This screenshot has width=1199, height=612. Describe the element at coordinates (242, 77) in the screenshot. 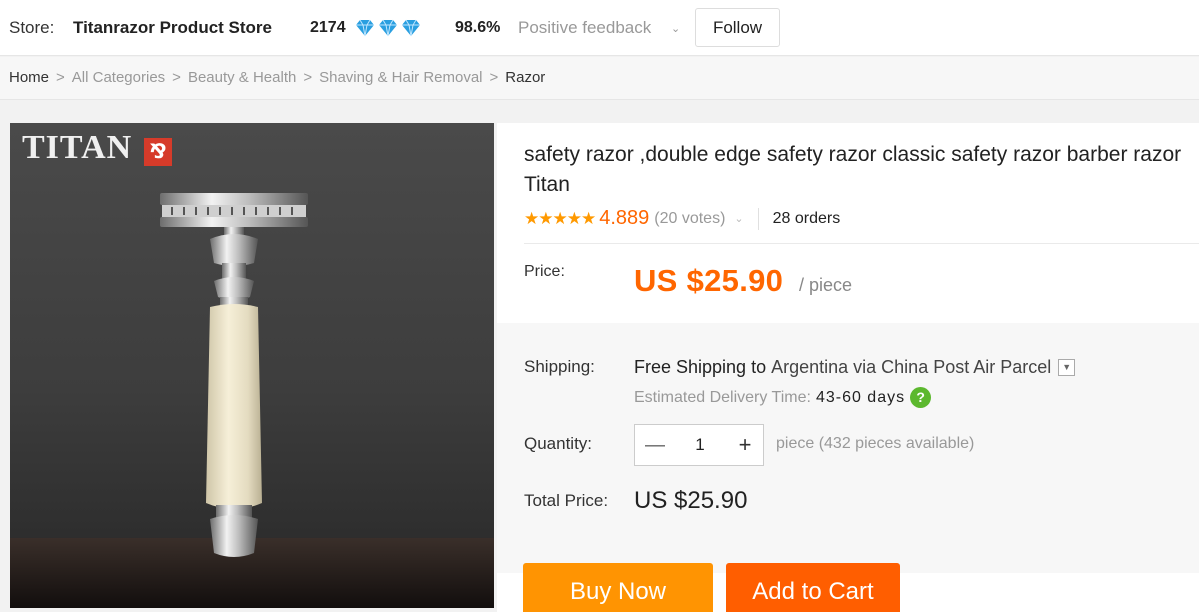

I see `breadcrumb-beauty-health: Beauty & Health` at that location.